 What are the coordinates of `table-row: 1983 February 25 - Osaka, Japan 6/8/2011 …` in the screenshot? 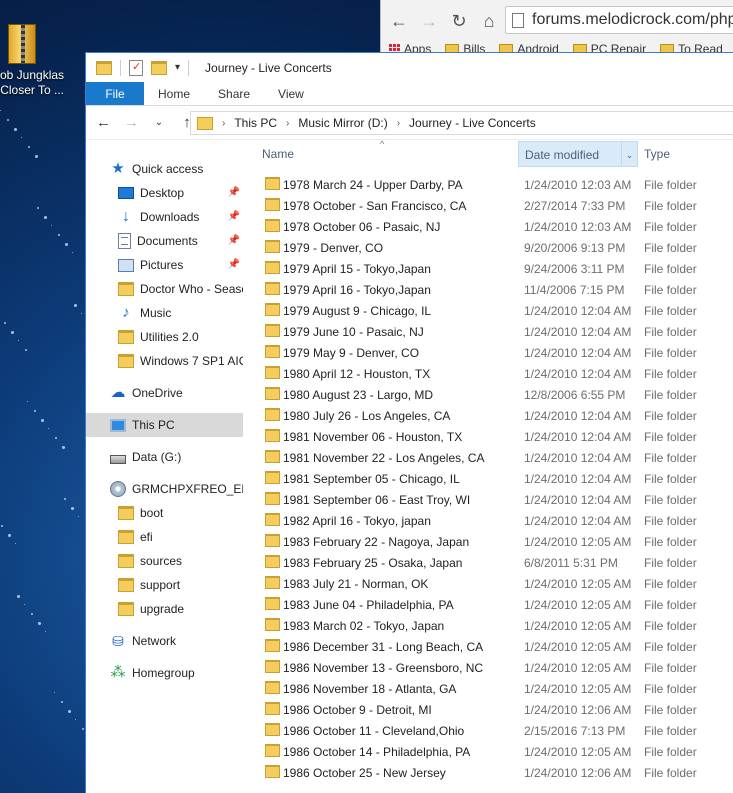 It's located at (488, 562).